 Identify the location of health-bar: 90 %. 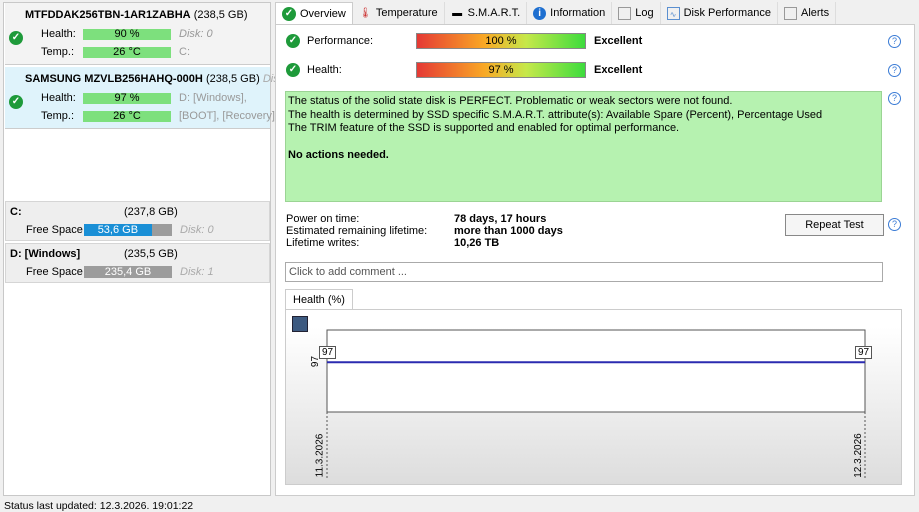
(127, 34).